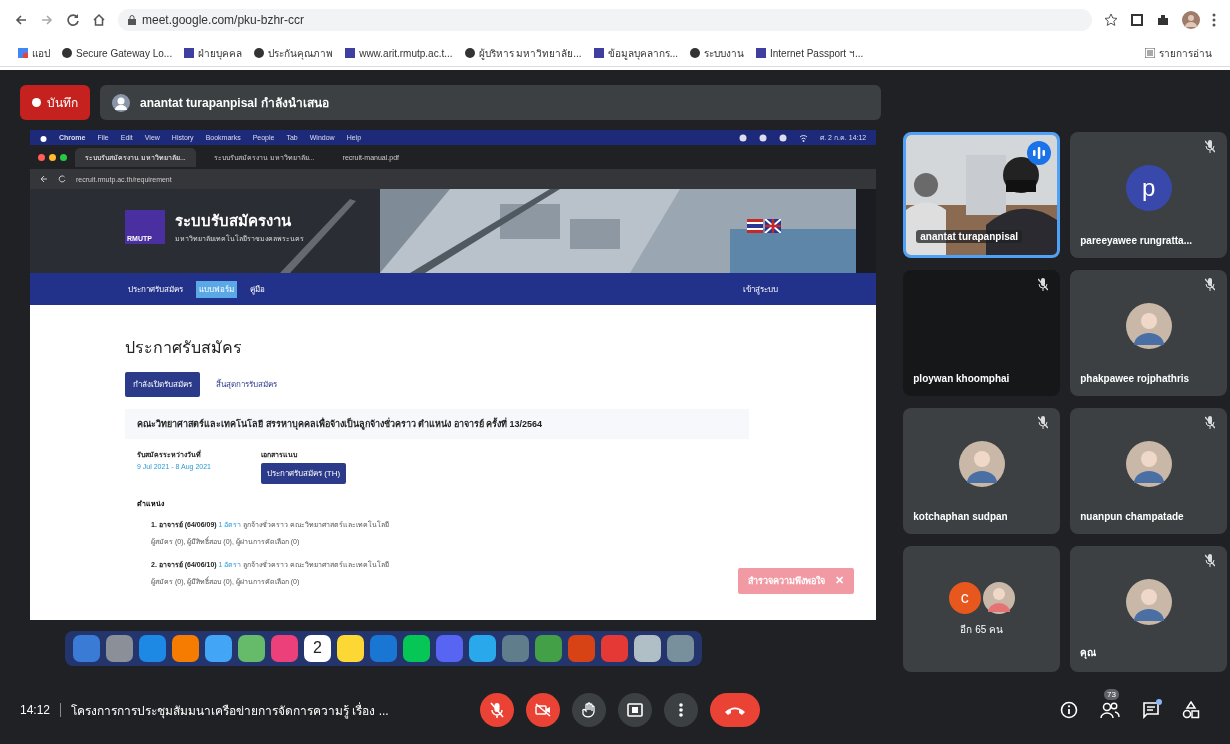  I want to click on hand-icon, so click(589, 710).